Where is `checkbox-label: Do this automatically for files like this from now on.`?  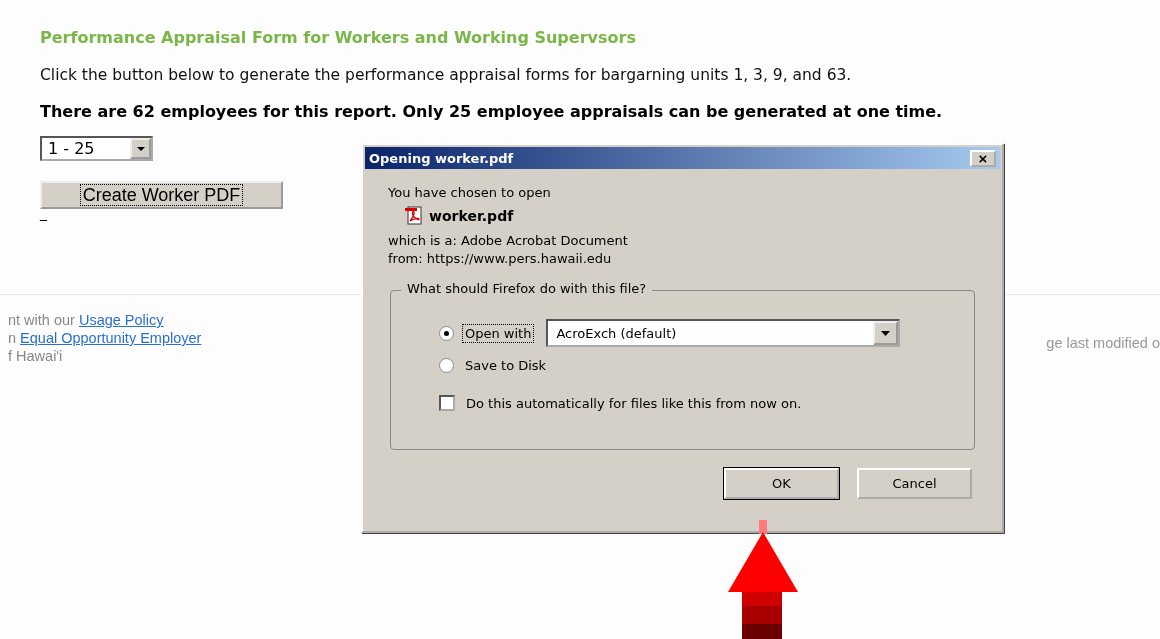 checkbox-label: Do this automatically for files like this from now on. is located at coordinates (634, 403).